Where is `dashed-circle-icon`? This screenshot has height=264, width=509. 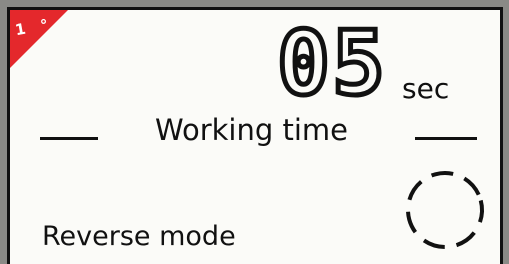 dashed-circle-icon is located at coordinates (445, 210).